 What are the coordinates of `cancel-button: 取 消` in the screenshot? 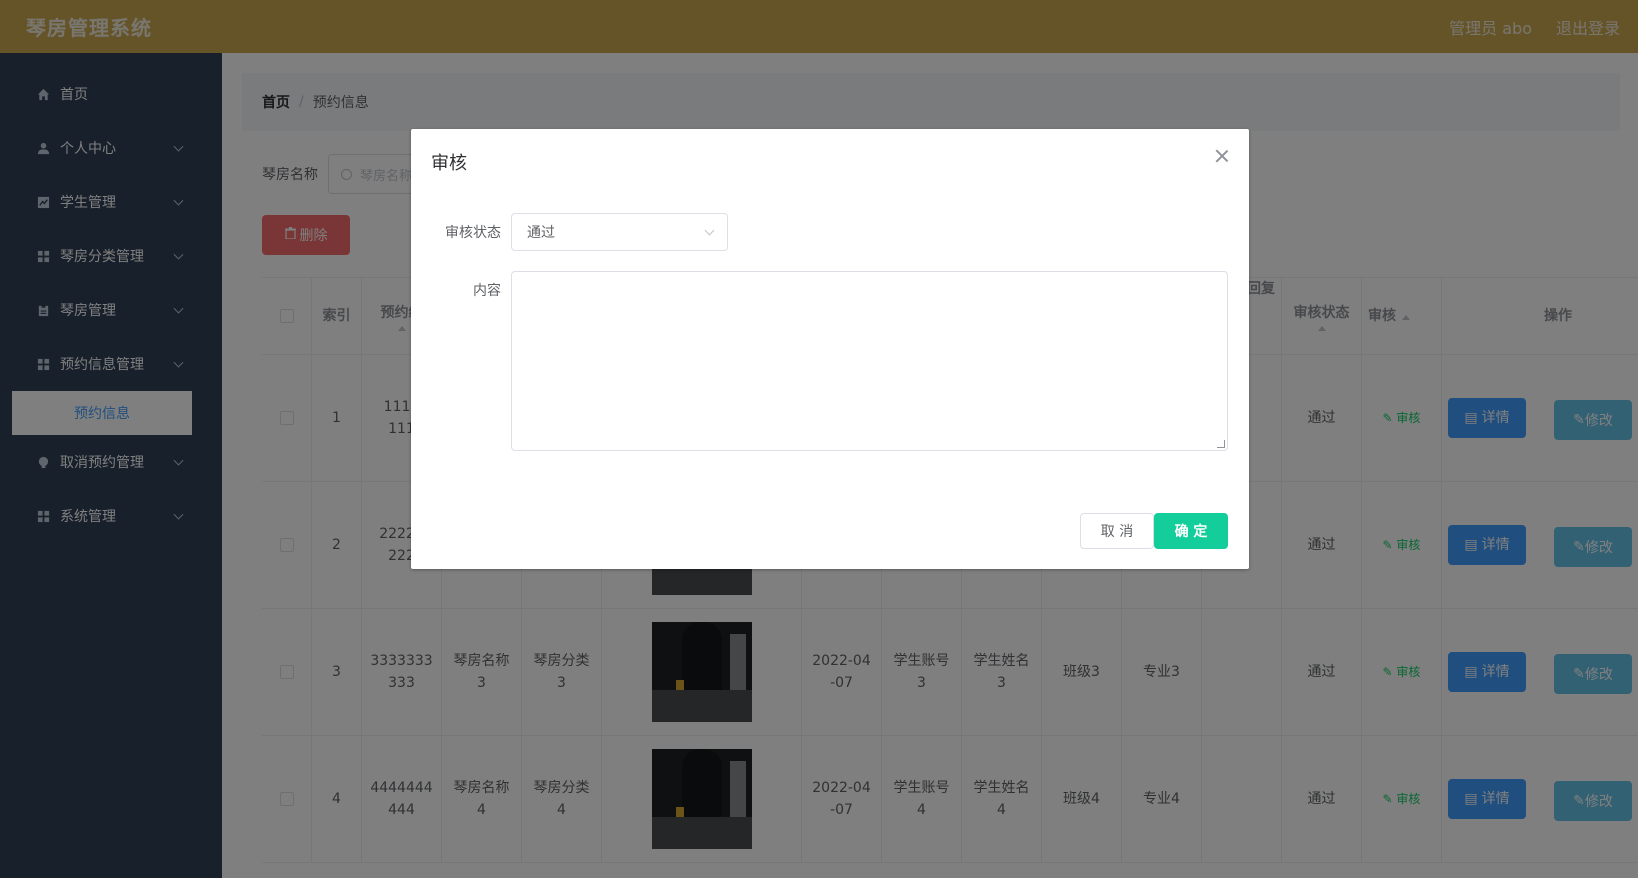 It's located at (1117, 531).